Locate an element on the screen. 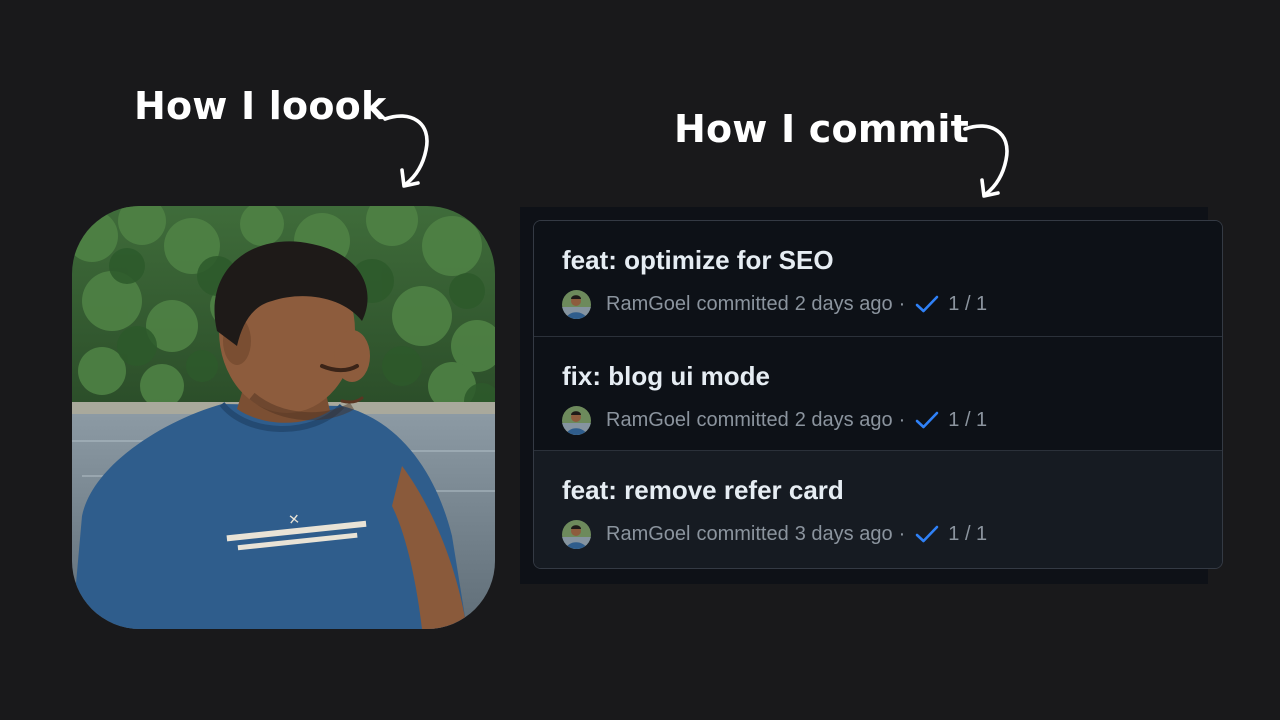  commit-title: feat: optimize for SEO is located at coordinates (698, 260).